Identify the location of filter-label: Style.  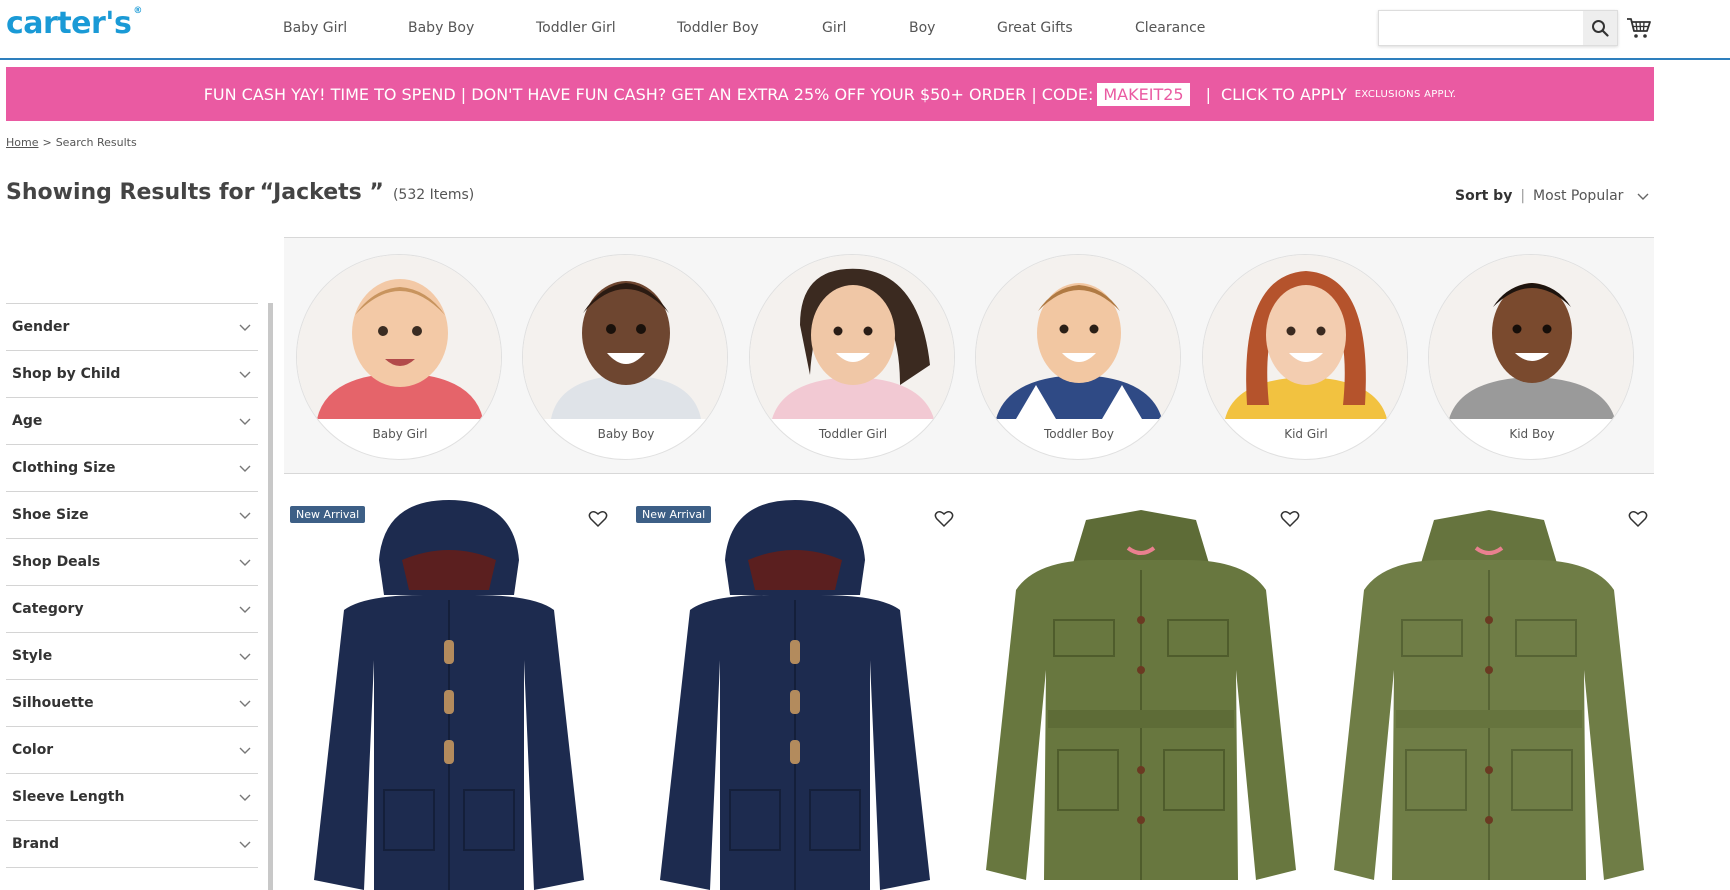
(32, 656).